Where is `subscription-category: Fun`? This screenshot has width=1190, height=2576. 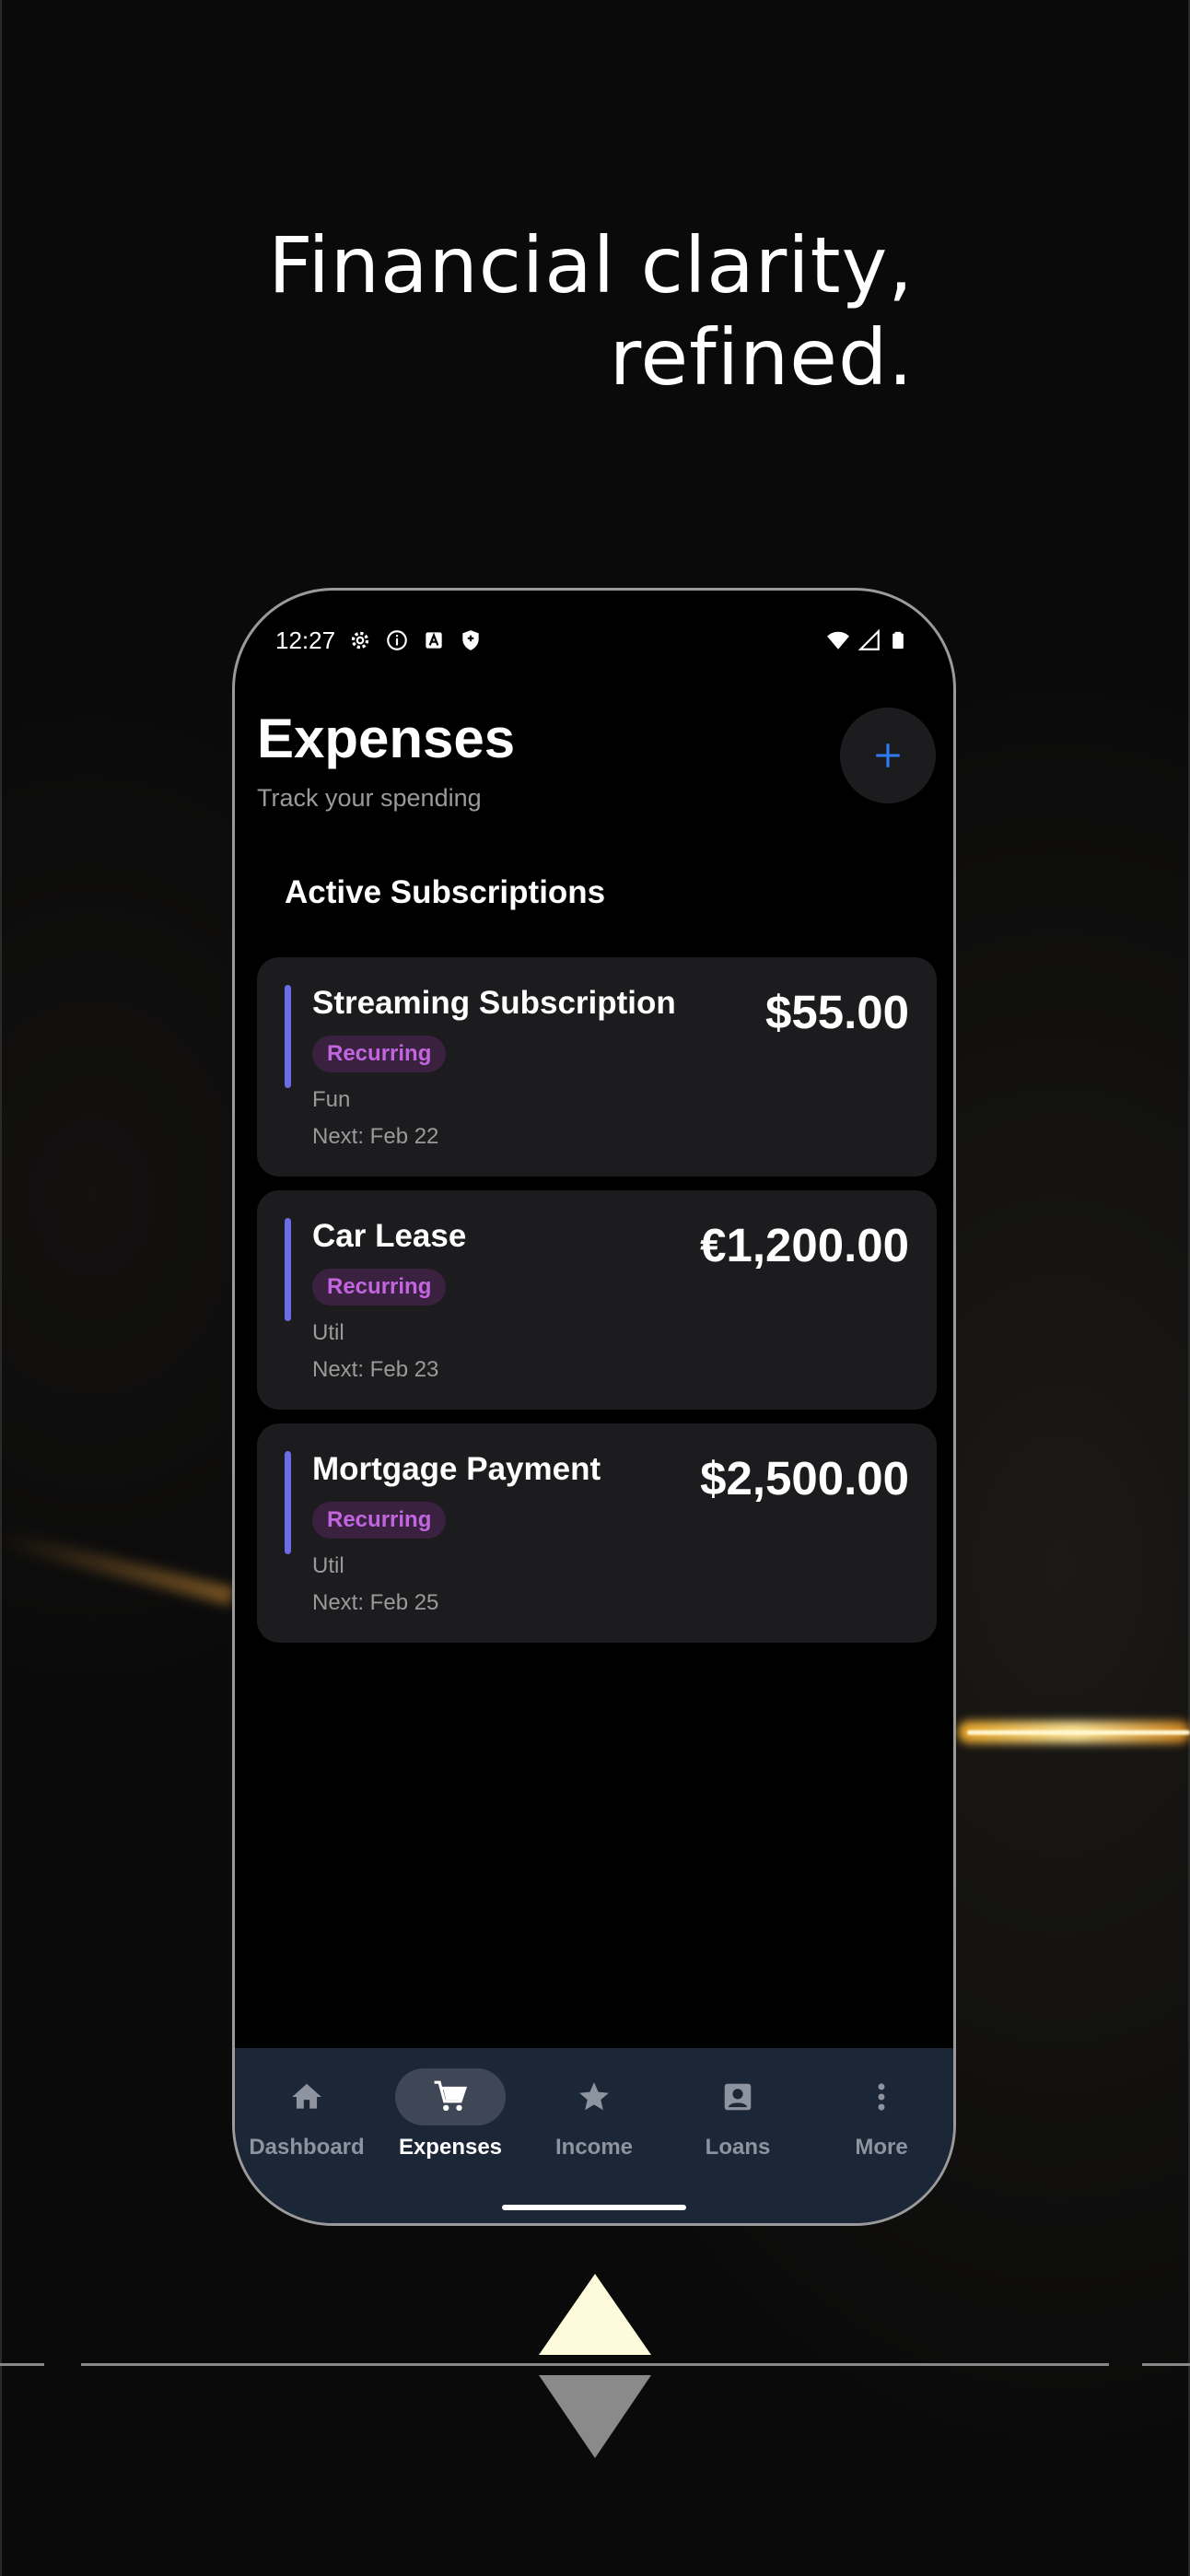 subscription-category: Fun is located at coordinates (331, 1099).